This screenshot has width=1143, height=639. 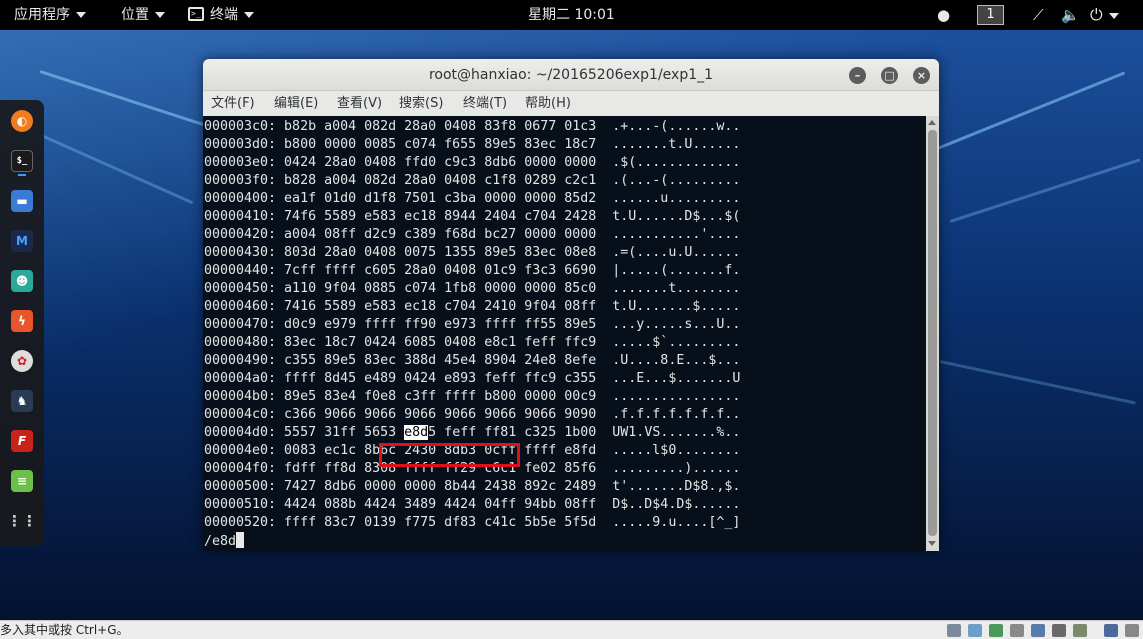 I want to click on terminal-app-menu: >_ 终端, so click(x=221, y=15).